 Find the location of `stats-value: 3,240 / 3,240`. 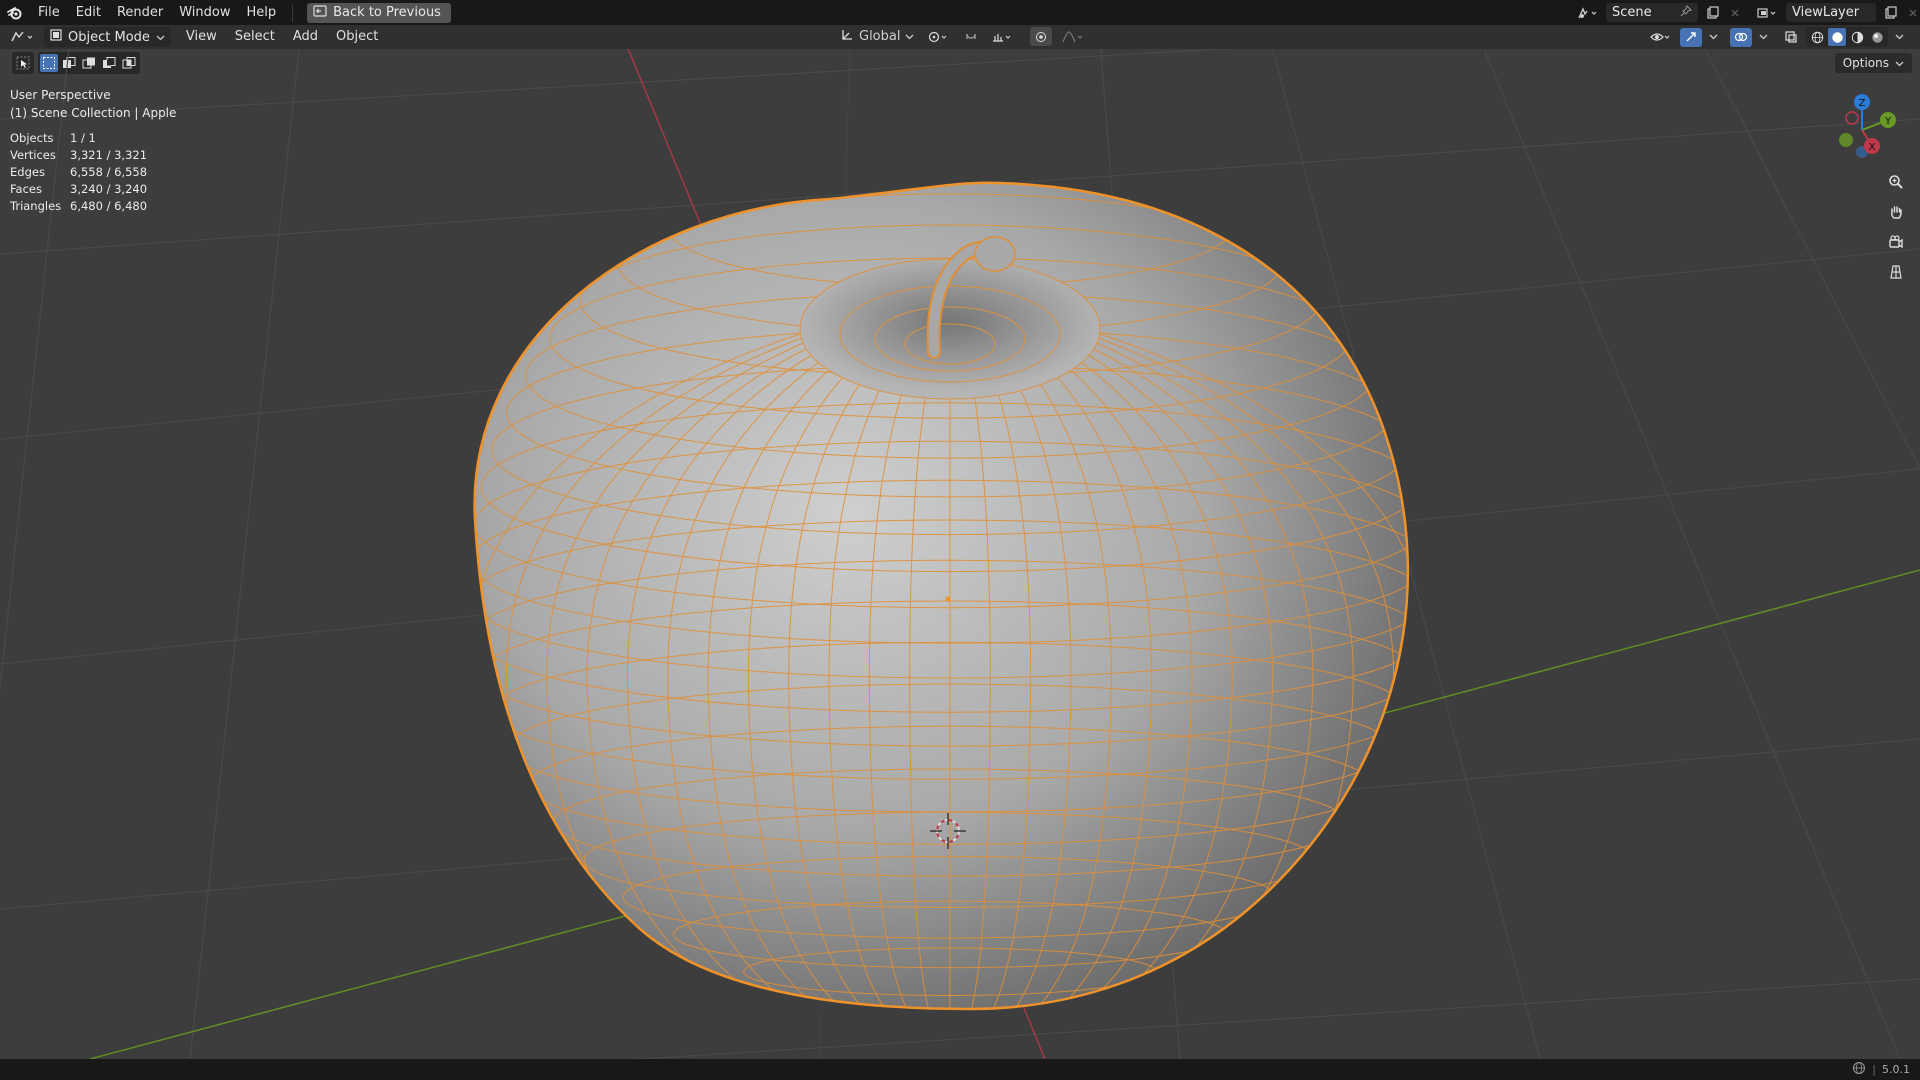

stats-value: 3,240 / 3,240 is located at coordinates (109, 189).